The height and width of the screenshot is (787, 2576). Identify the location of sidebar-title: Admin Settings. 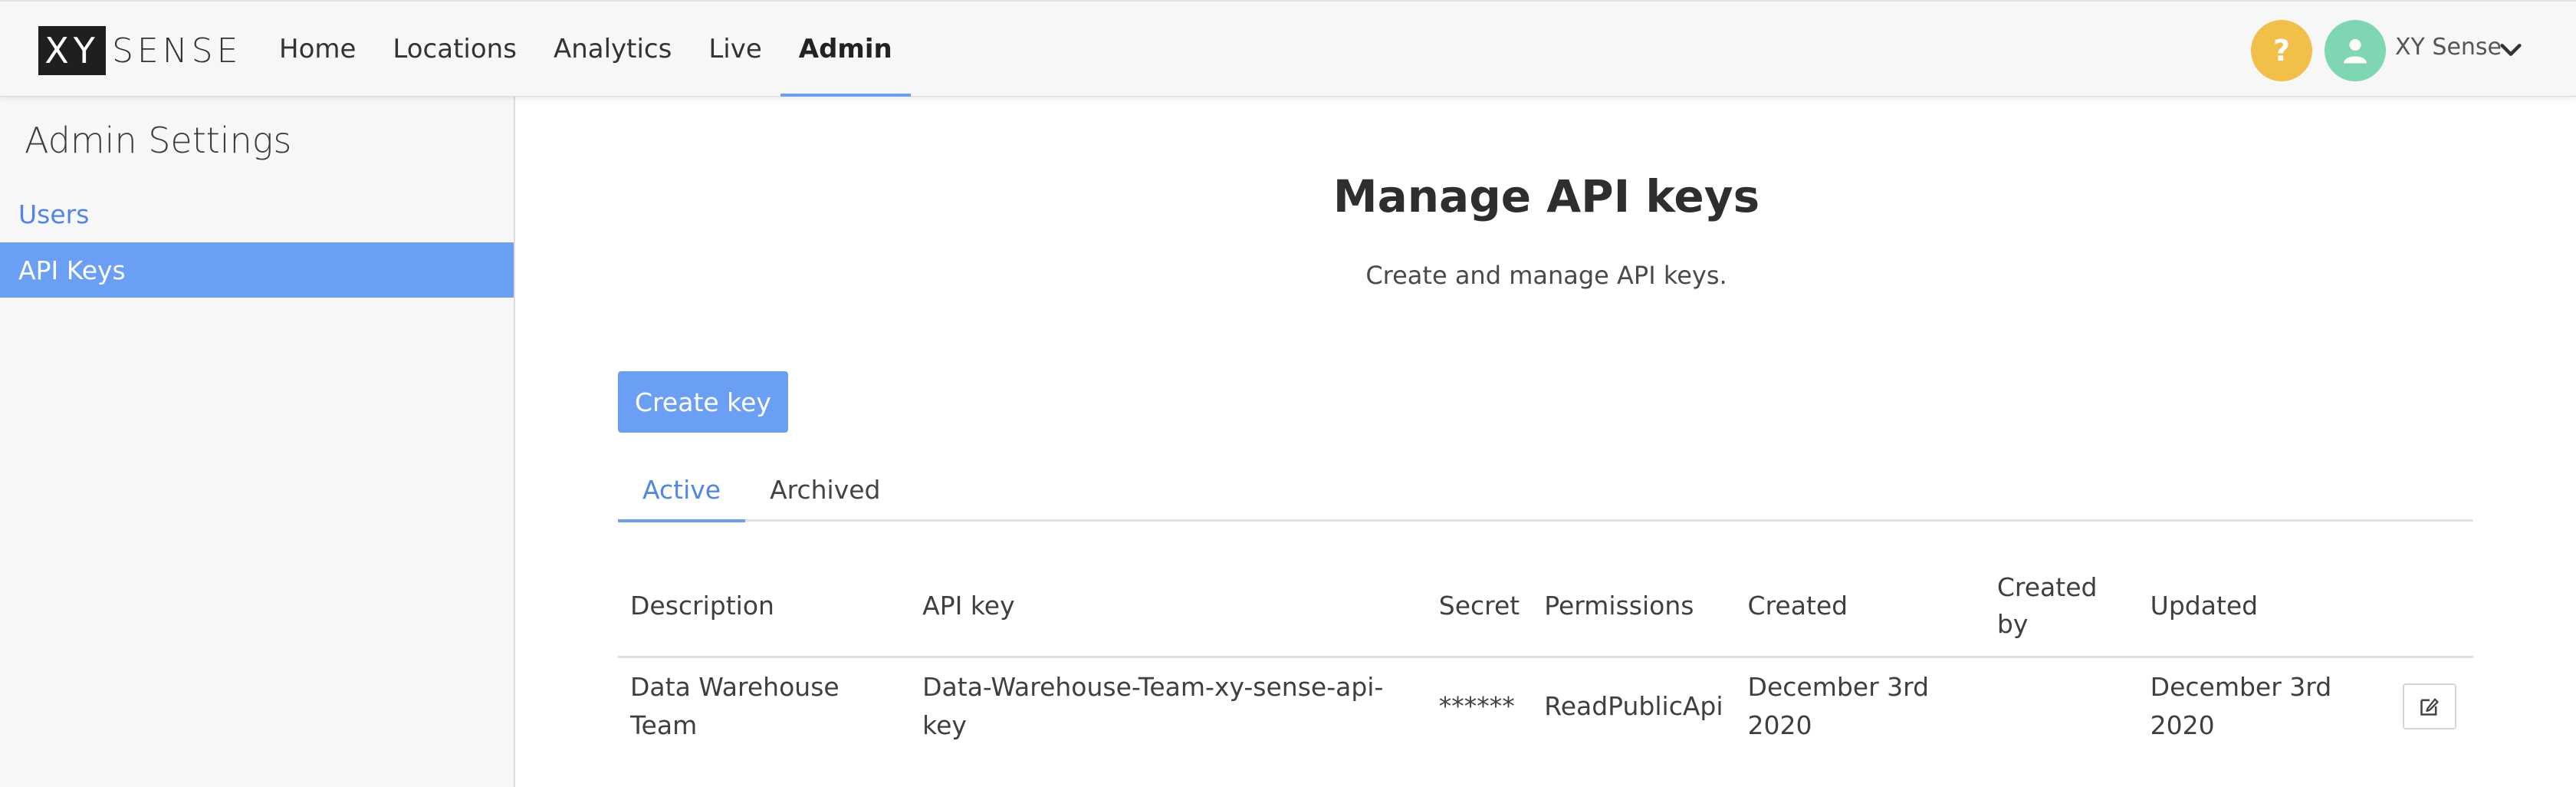
(159, 140).